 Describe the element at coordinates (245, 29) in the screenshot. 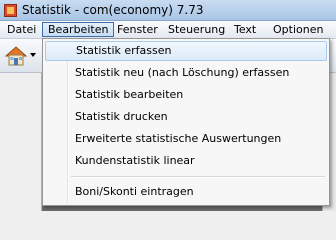

I see `menu-text: Text` at that location.